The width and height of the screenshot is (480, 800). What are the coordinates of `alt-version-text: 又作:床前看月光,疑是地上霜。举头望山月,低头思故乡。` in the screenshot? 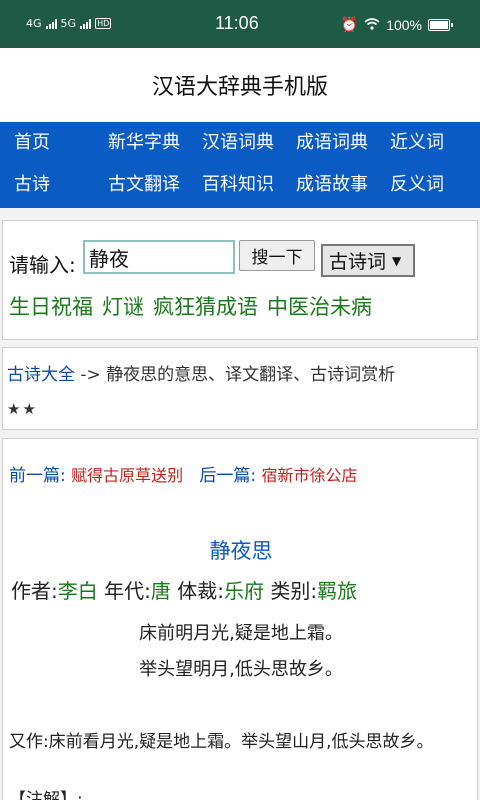 It's located at (221, 742).